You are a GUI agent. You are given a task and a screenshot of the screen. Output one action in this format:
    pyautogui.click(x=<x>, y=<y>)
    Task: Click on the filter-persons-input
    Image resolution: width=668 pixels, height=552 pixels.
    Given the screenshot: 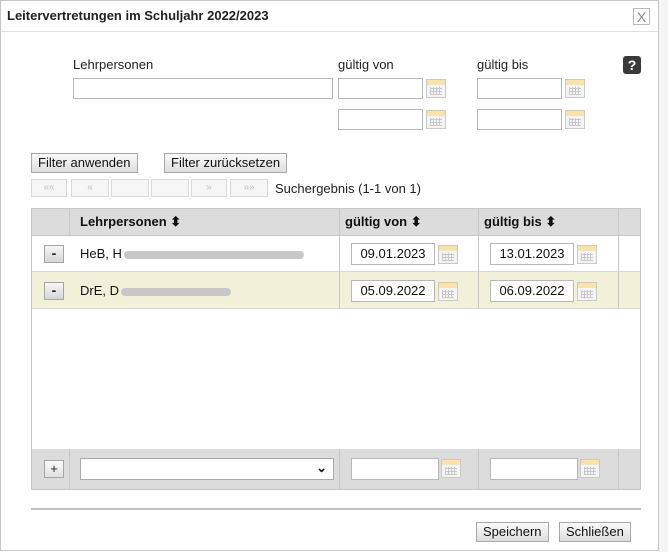 What is the action you would take?
    pyautogui.click(x=203, y=88)
    